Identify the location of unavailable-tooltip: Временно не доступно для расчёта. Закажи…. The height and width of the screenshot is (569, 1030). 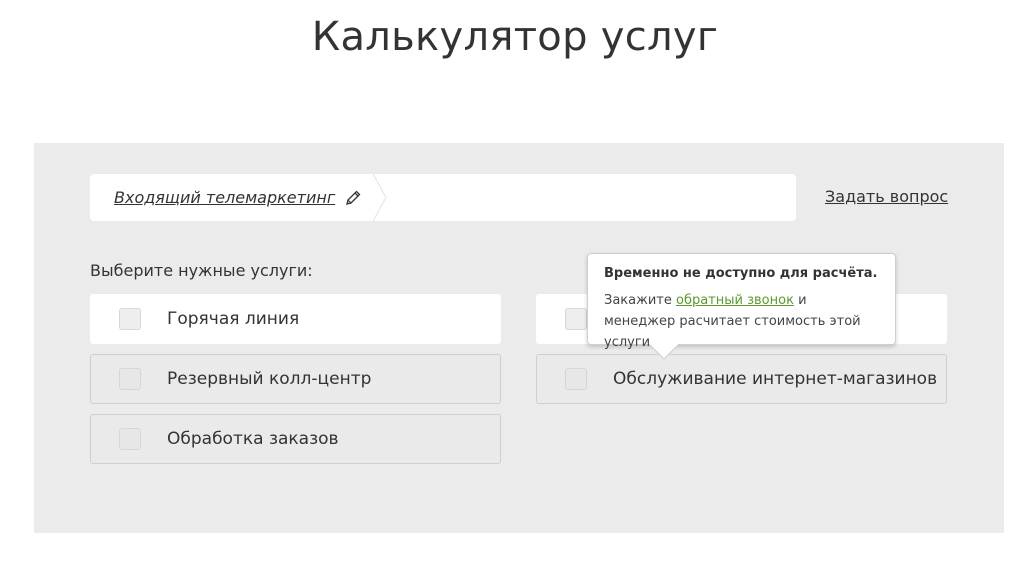
(741, 301).